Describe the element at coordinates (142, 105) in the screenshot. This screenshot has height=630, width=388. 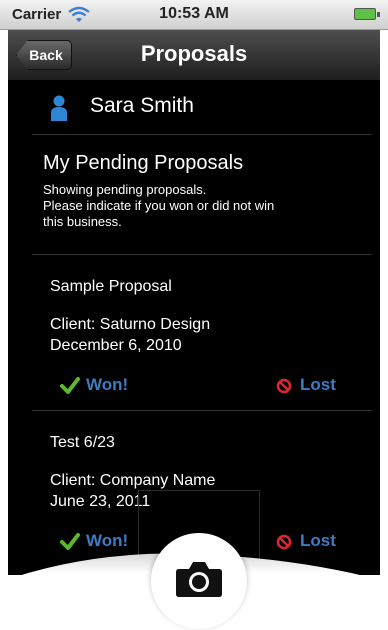
I see `user-name: Sara Smith` at that location.